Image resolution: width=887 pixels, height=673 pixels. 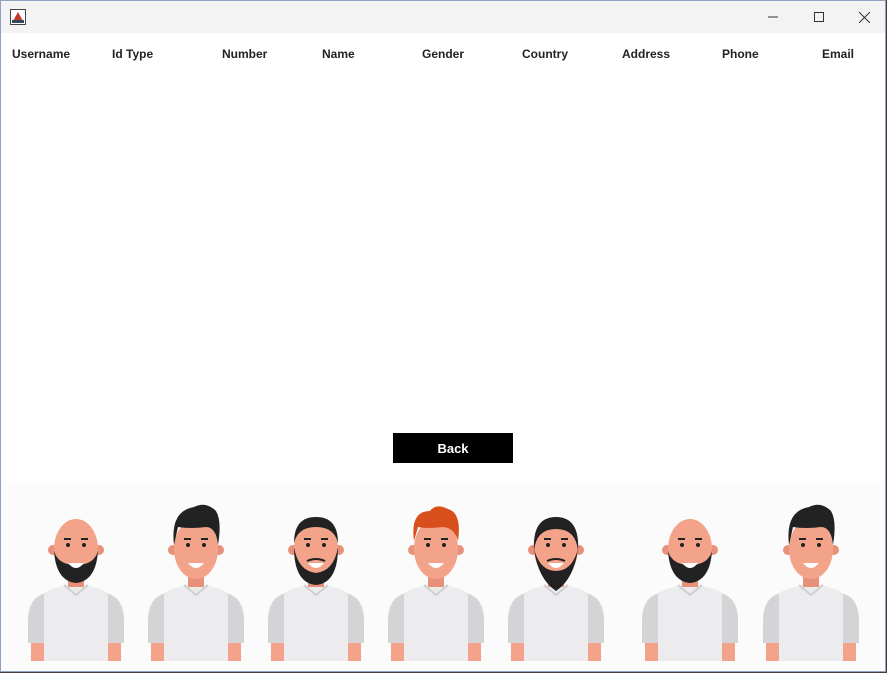 I want to click on column-gender: Gender, so click(x=443, y=54).